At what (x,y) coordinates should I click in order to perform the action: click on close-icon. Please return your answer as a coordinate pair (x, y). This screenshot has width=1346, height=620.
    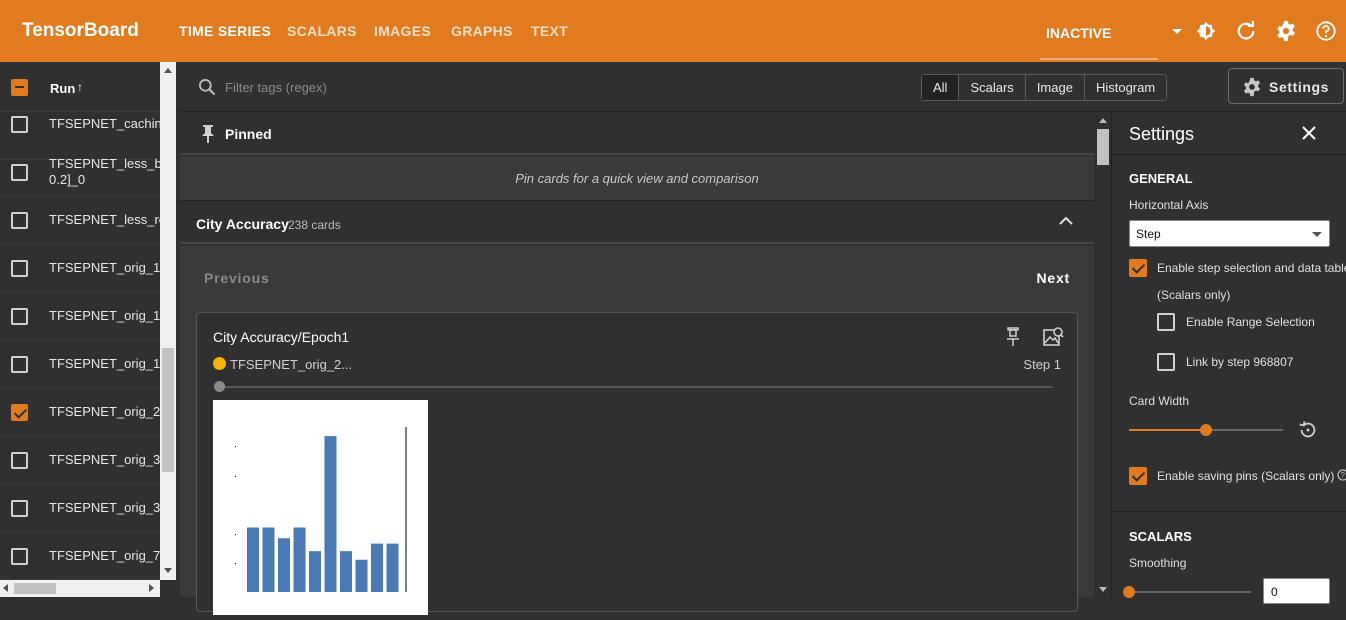
    Looking at the image, I should click on (1309, 133).